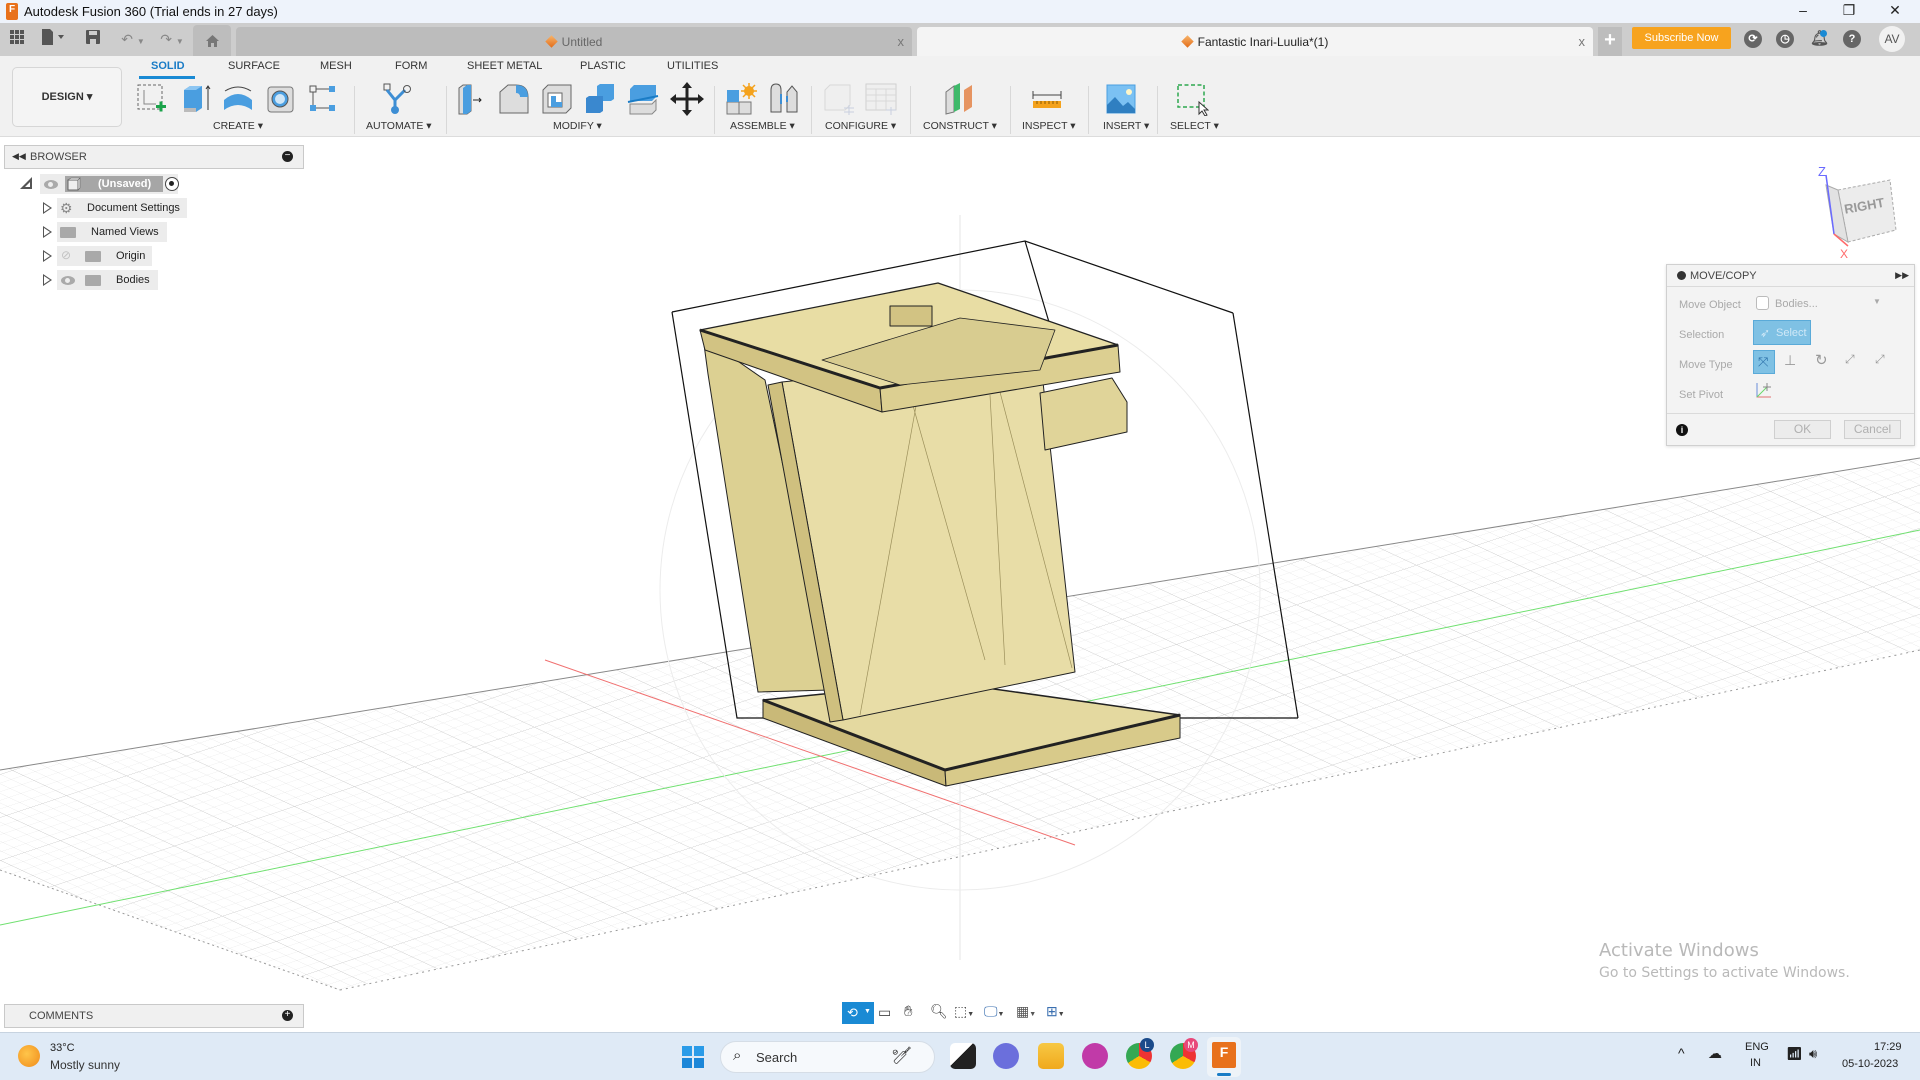 This screenshot has height=1080, width=1920. Describe the element at coordinates (1126, 126) in the screenshot. I see `insert-menu: INSERT ▾` at that location.